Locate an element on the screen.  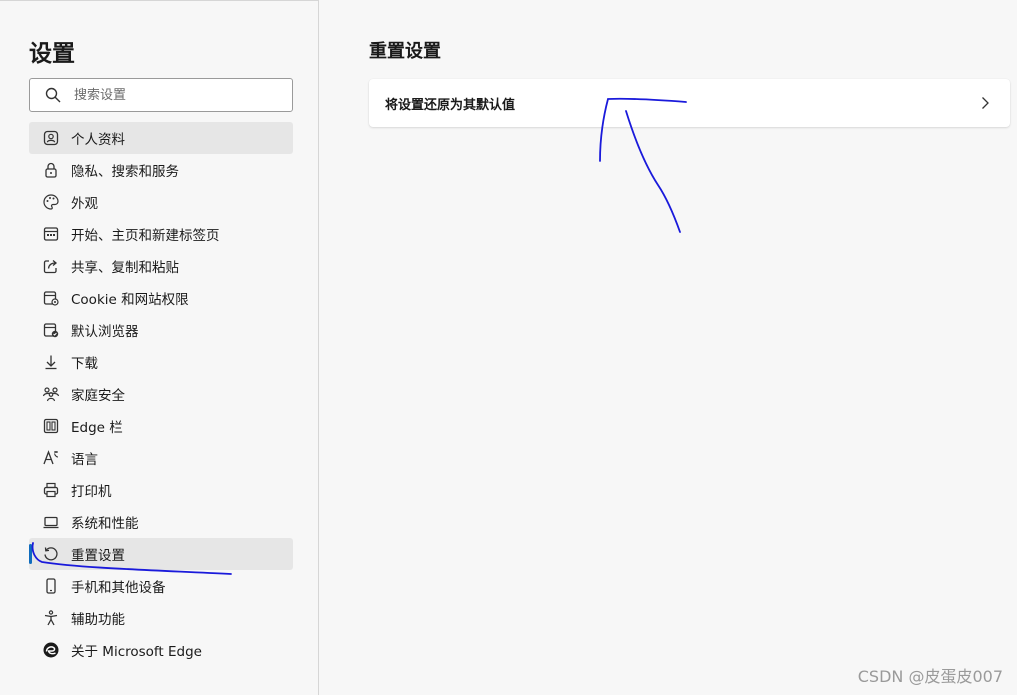
sidebar-item-label: 重置设置 is located at coordinates (98, 556).